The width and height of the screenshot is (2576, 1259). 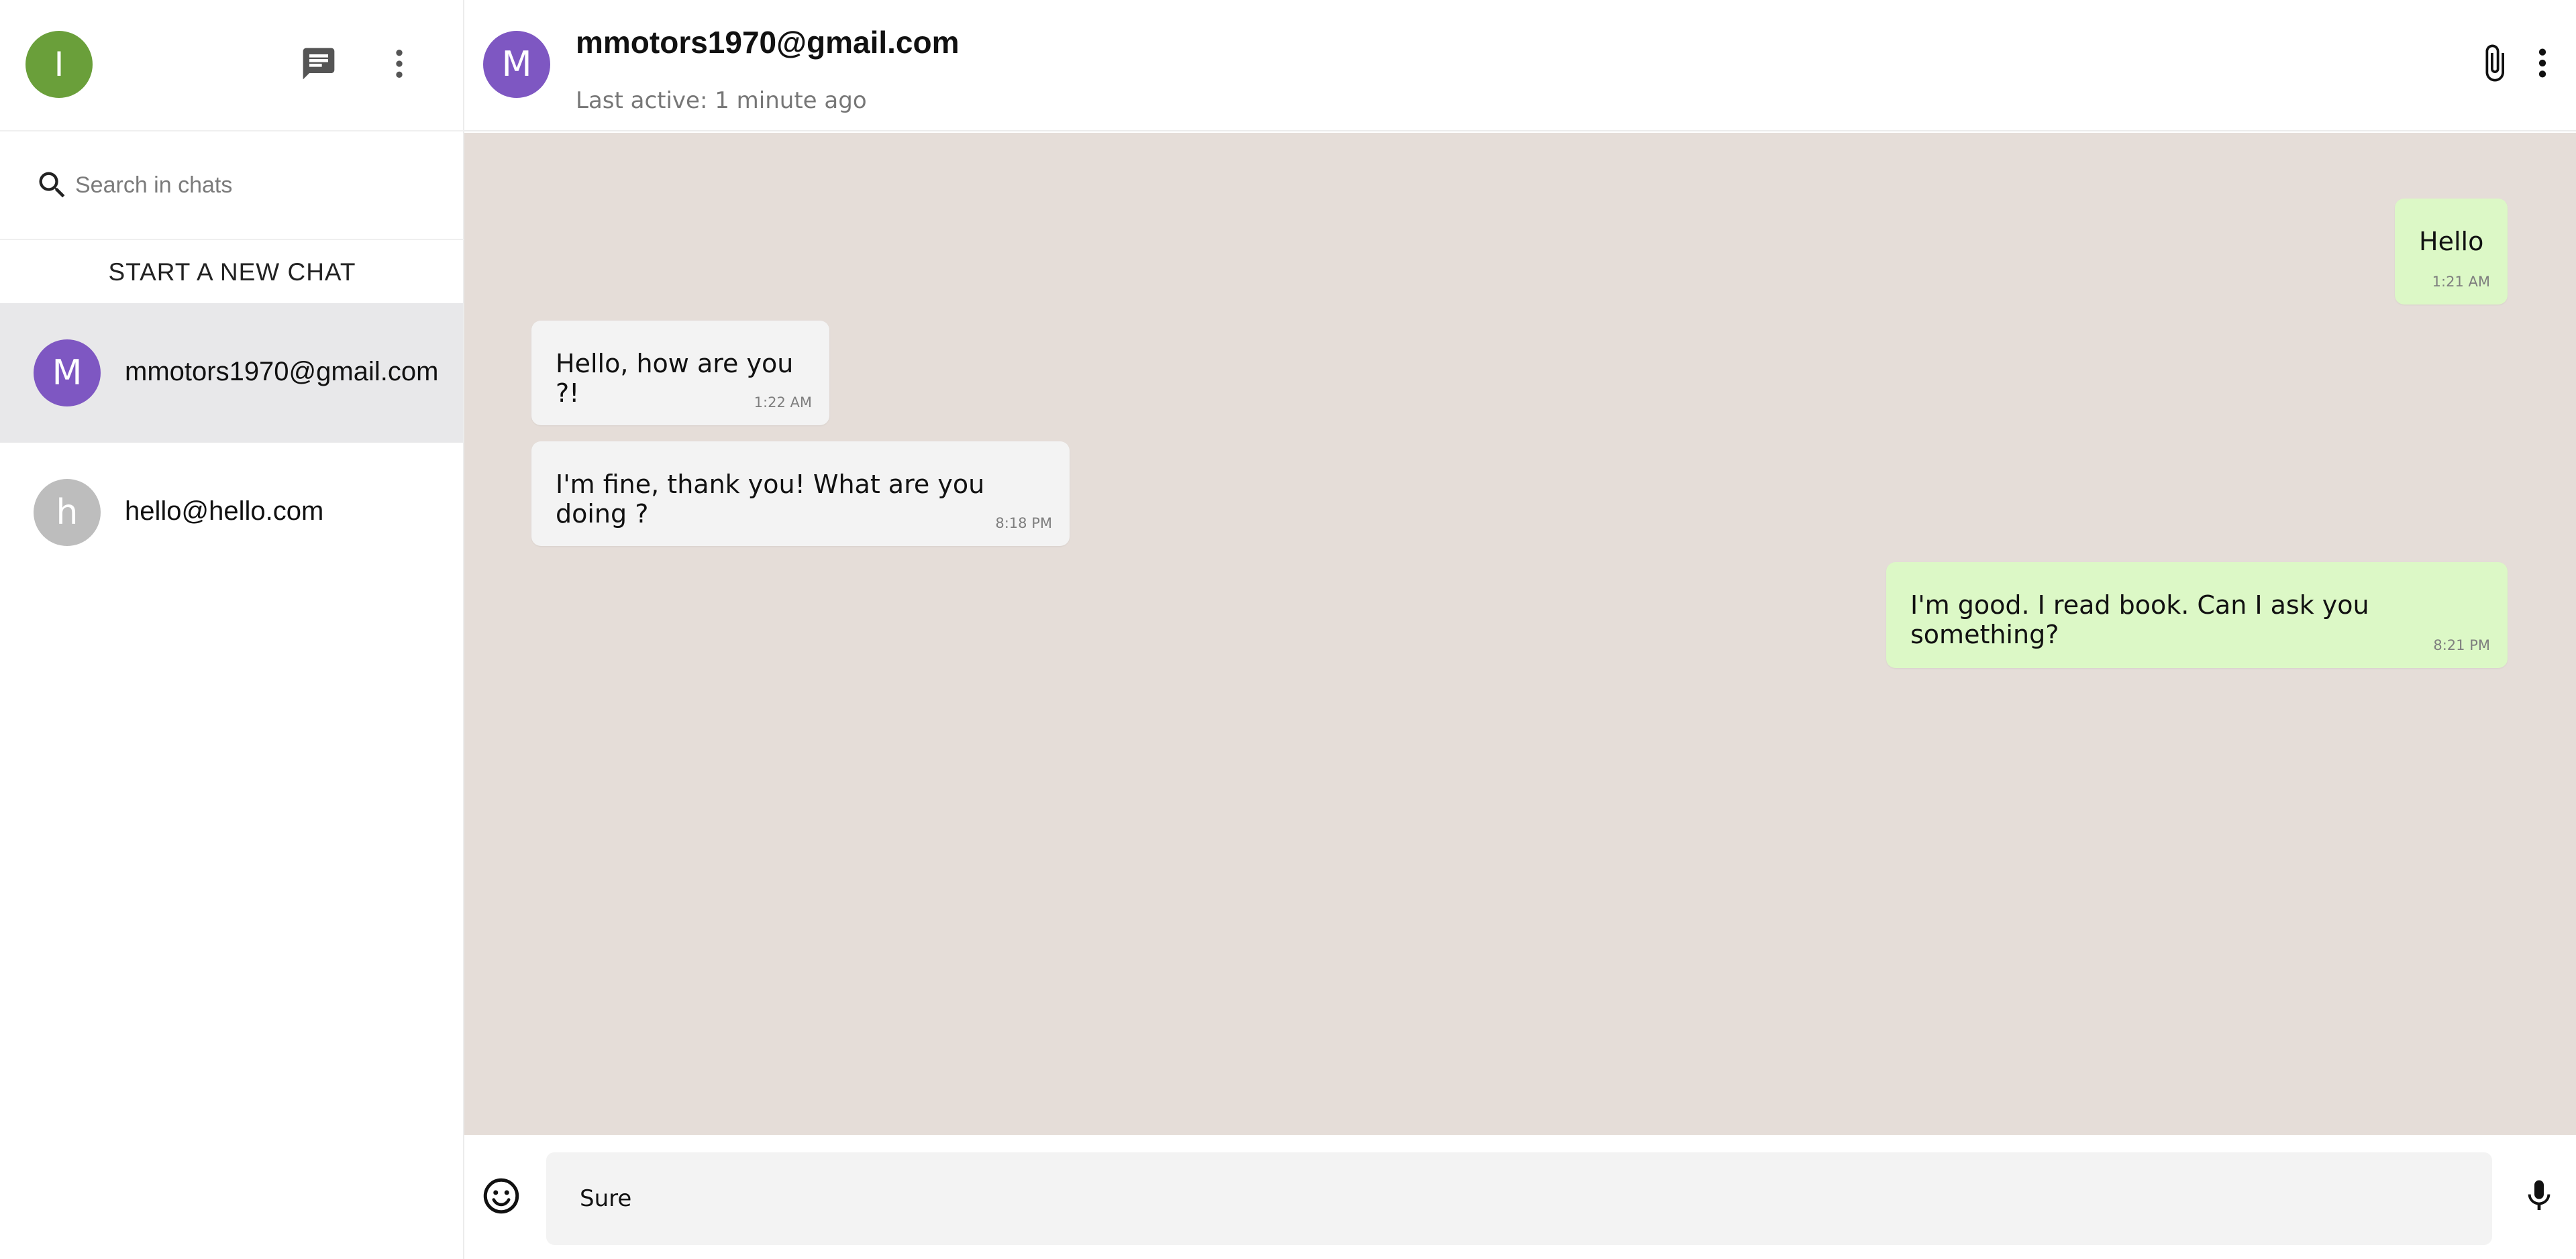 I want to click on message-text: Hello, so click(x=2451, y=241).